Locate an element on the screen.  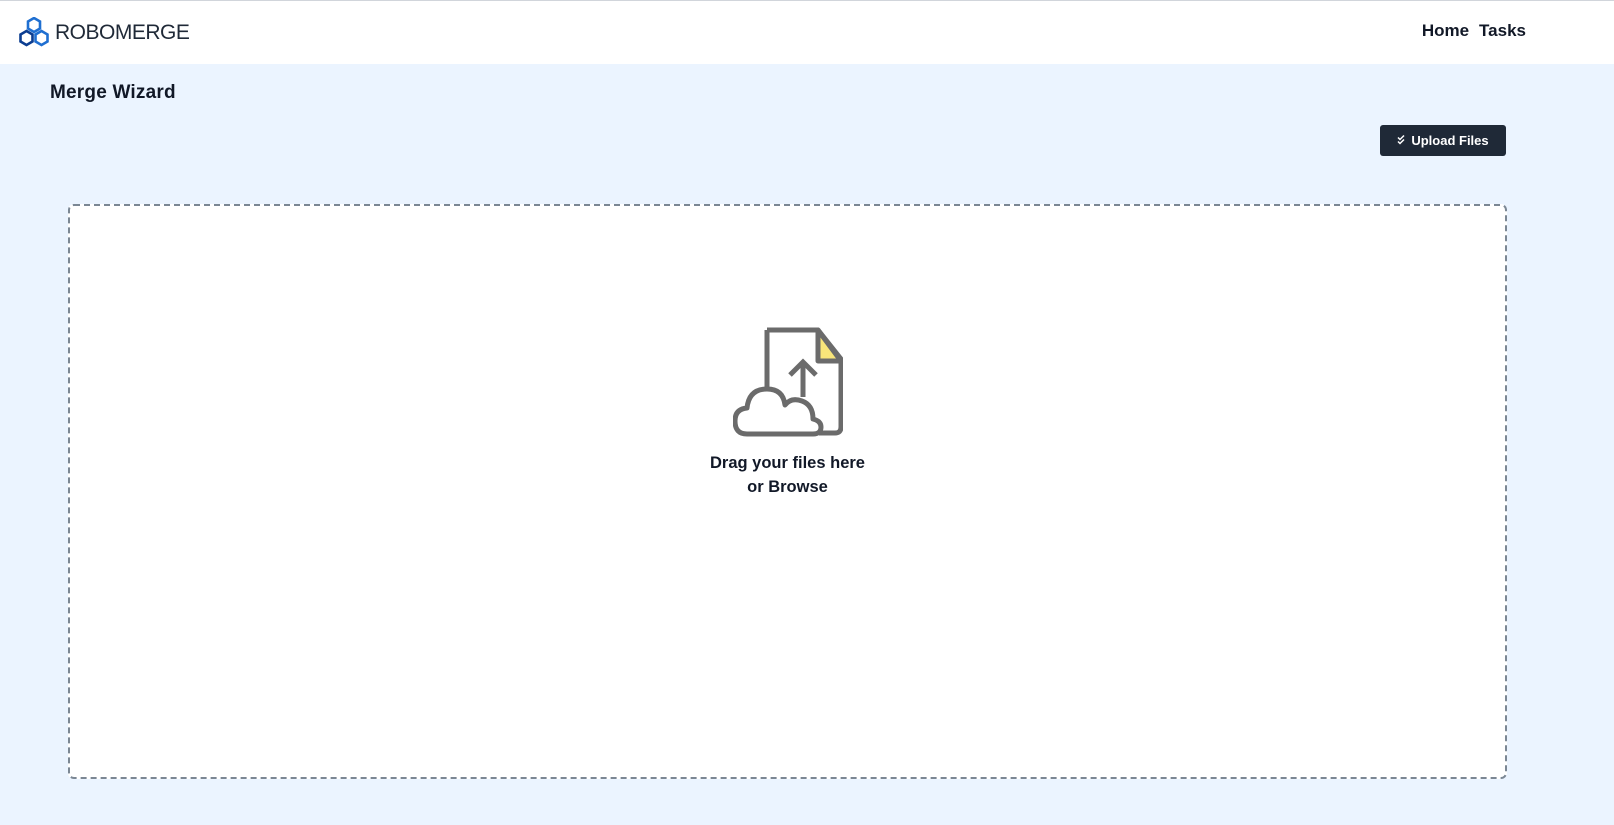
double-check-icon is located at coordinates (1402, 140).